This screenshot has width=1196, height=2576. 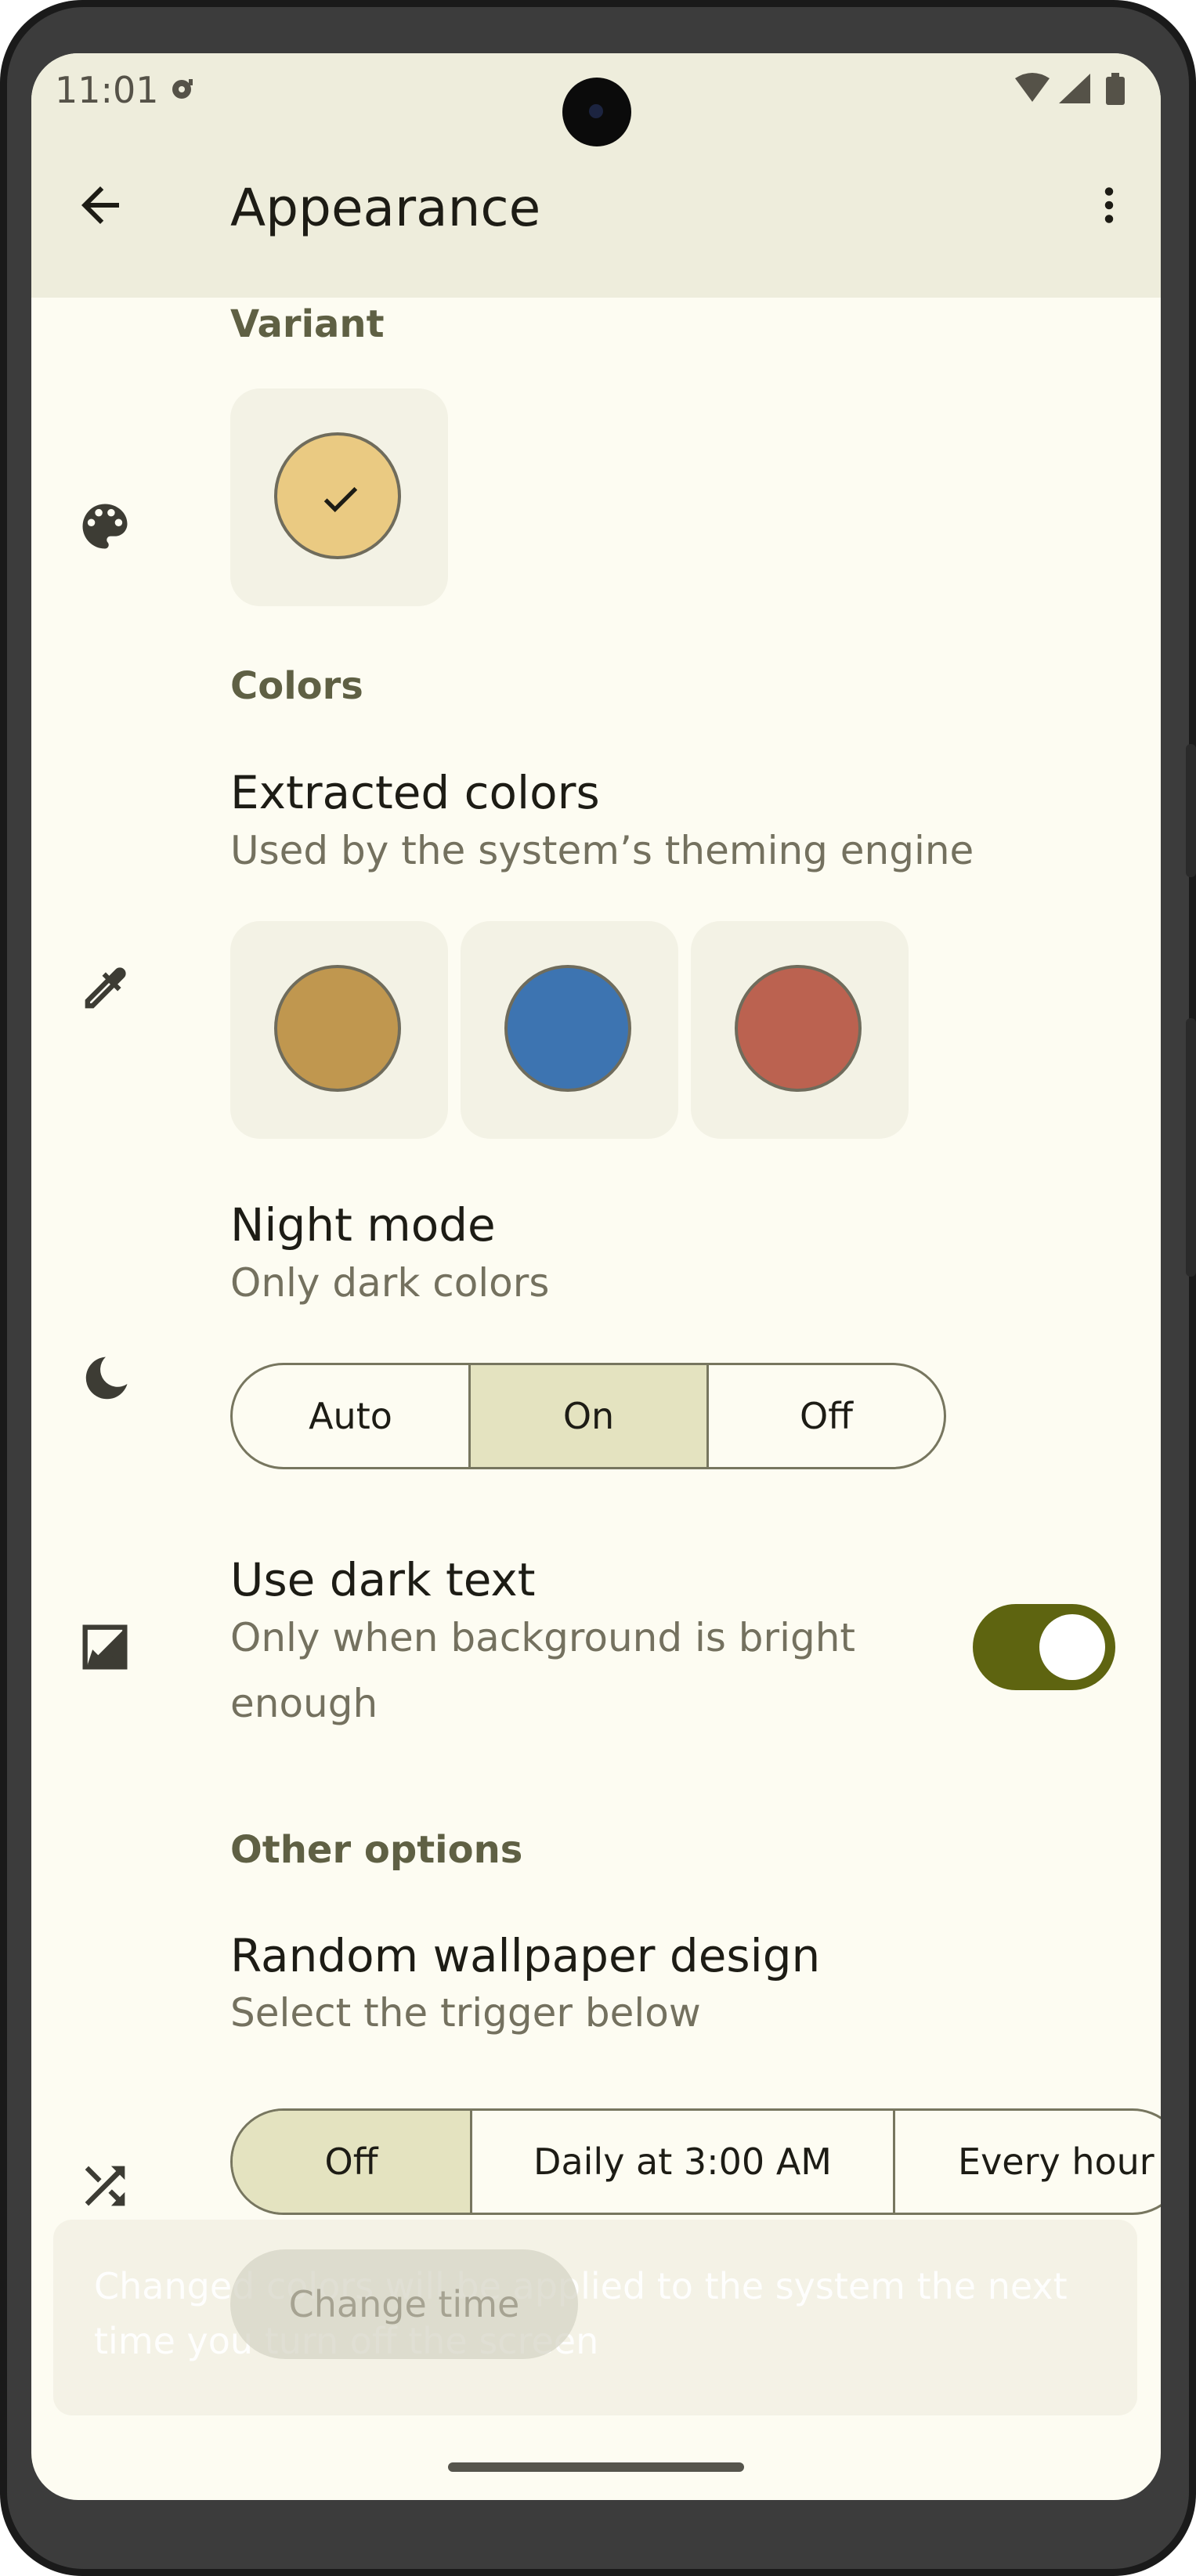 I want to click on change-time-button: Change time, so click(x=404, y=2304).